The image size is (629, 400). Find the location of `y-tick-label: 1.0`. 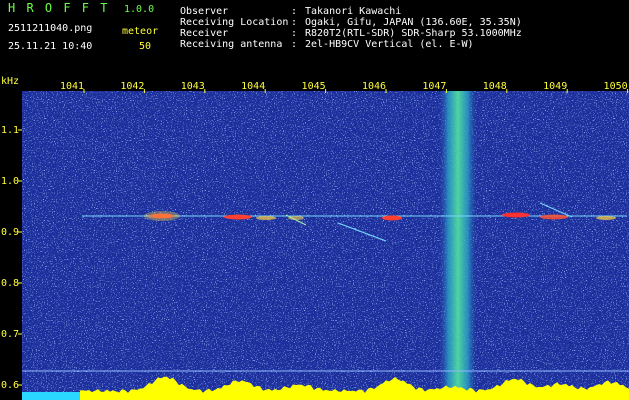

y-tick-label: 1.0 is located at coordinates (10, 181).